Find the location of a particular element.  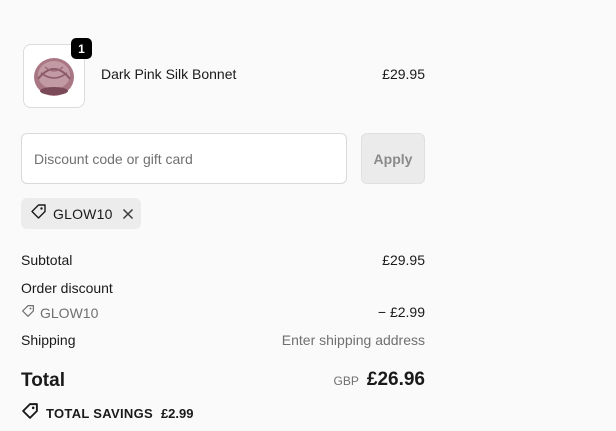

total-amount: £26.96 is located at coordinates (395, 379).